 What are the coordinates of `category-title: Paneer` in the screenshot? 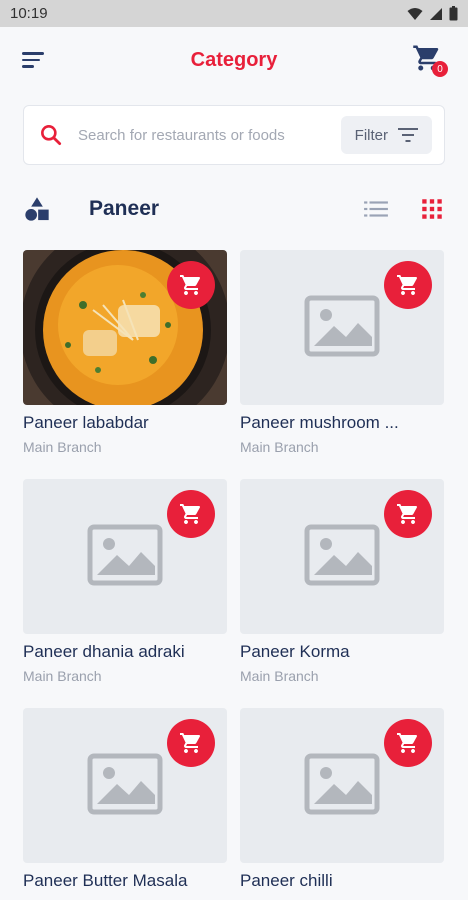 It's located at (124, 208).